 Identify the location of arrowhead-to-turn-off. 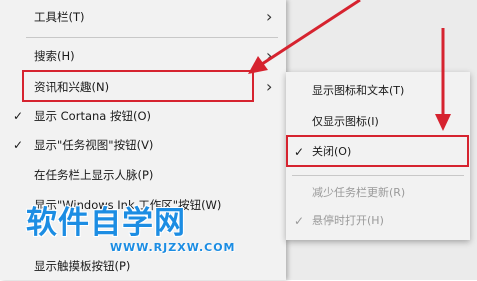
(443, 122).